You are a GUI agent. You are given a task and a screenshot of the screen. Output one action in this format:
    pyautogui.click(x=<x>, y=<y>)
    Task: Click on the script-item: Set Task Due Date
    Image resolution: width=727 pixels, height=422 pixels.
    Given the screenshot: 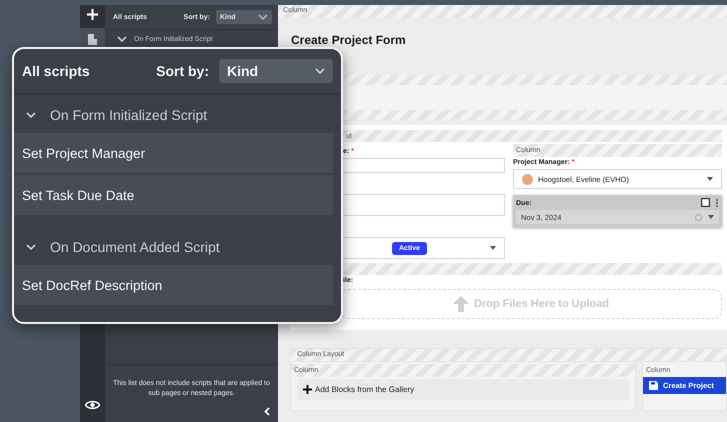 What is the action you would take?
    pyautogui.click(x=173, y=195)
    